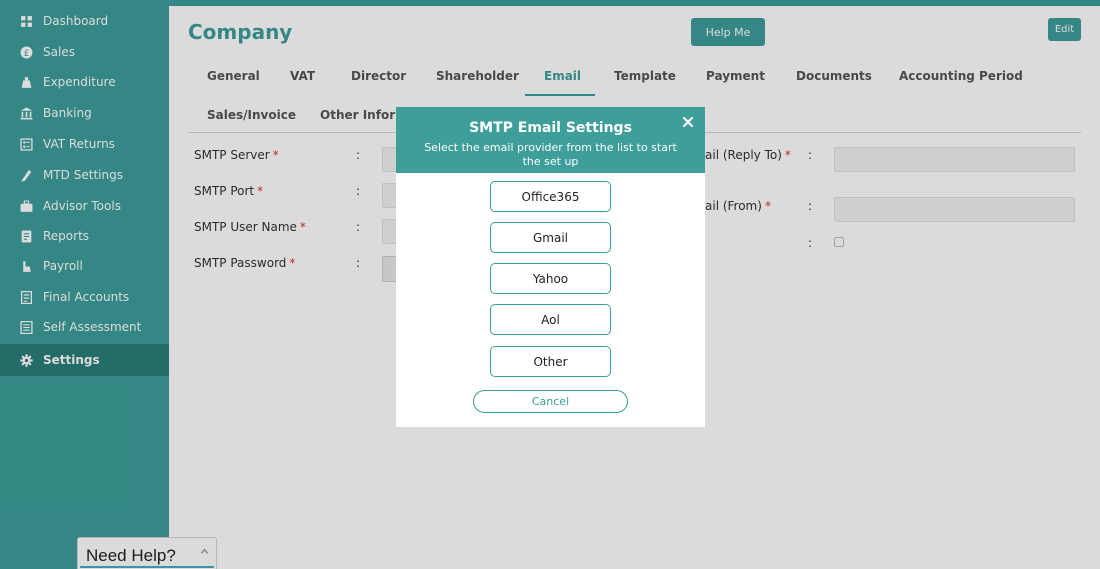 The width and height of the screenshot is (1100, 569). Describe the element at coordinates (688, 122) in the screenshot. I see `close-icon` at that location.